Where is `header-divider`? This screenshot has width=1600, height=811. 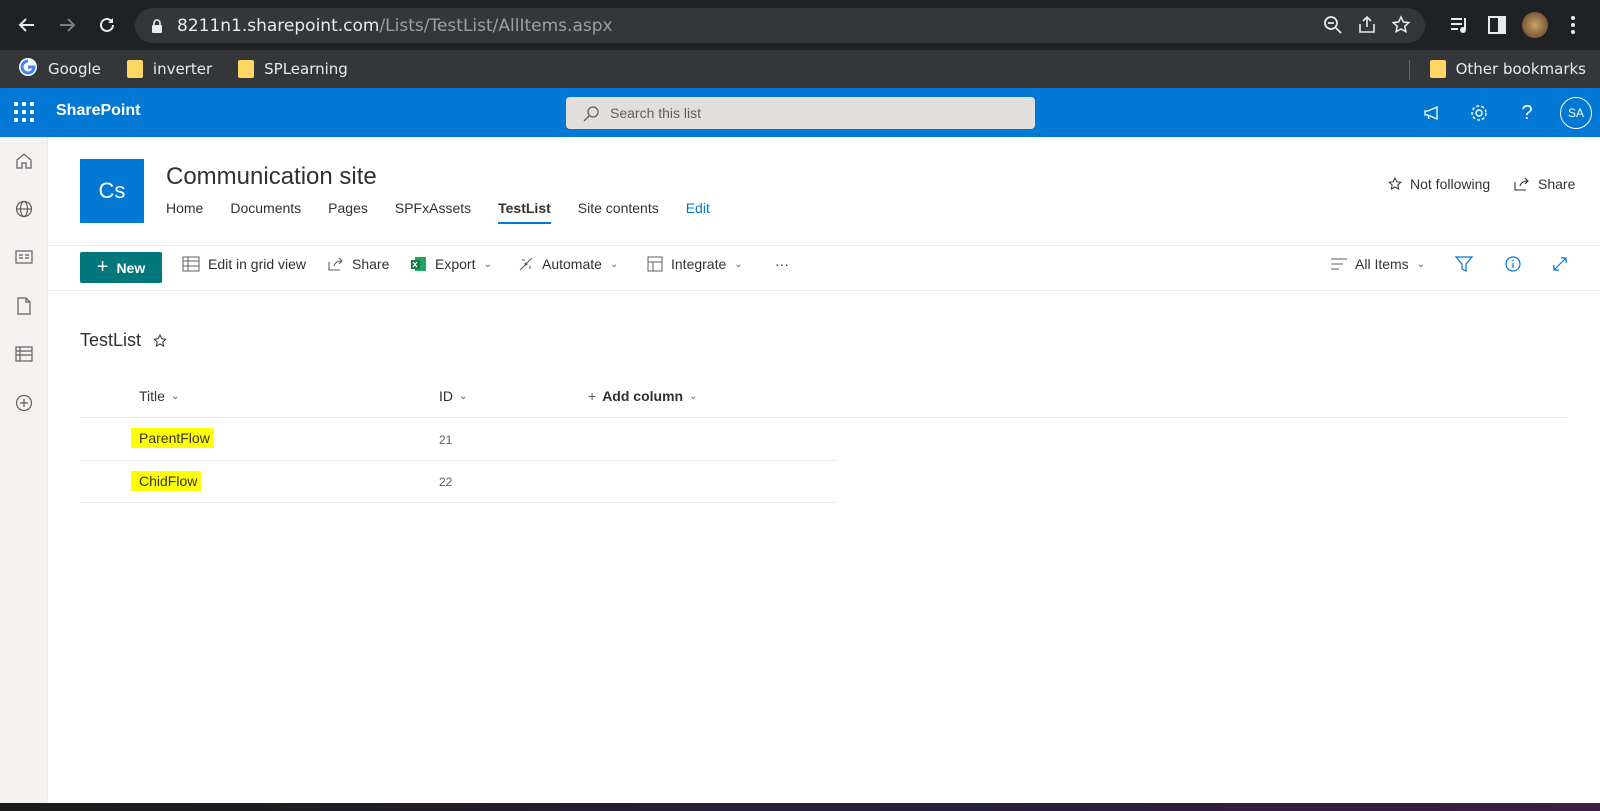
header-divider is located at coordinates (824, 417).